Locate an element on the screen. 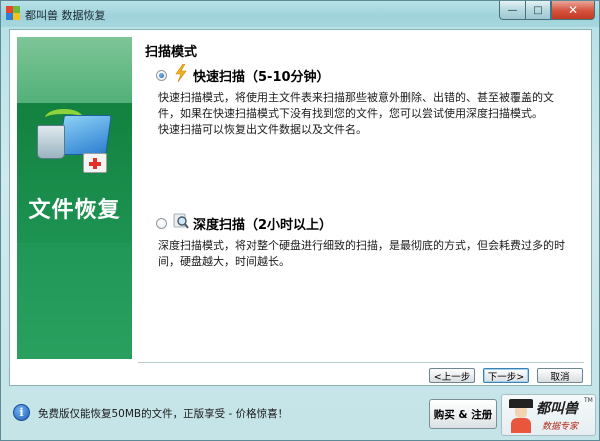 The height and width of the screenshot is (441, 600). trademark-mark: TM is located at coordinates (588, 400).